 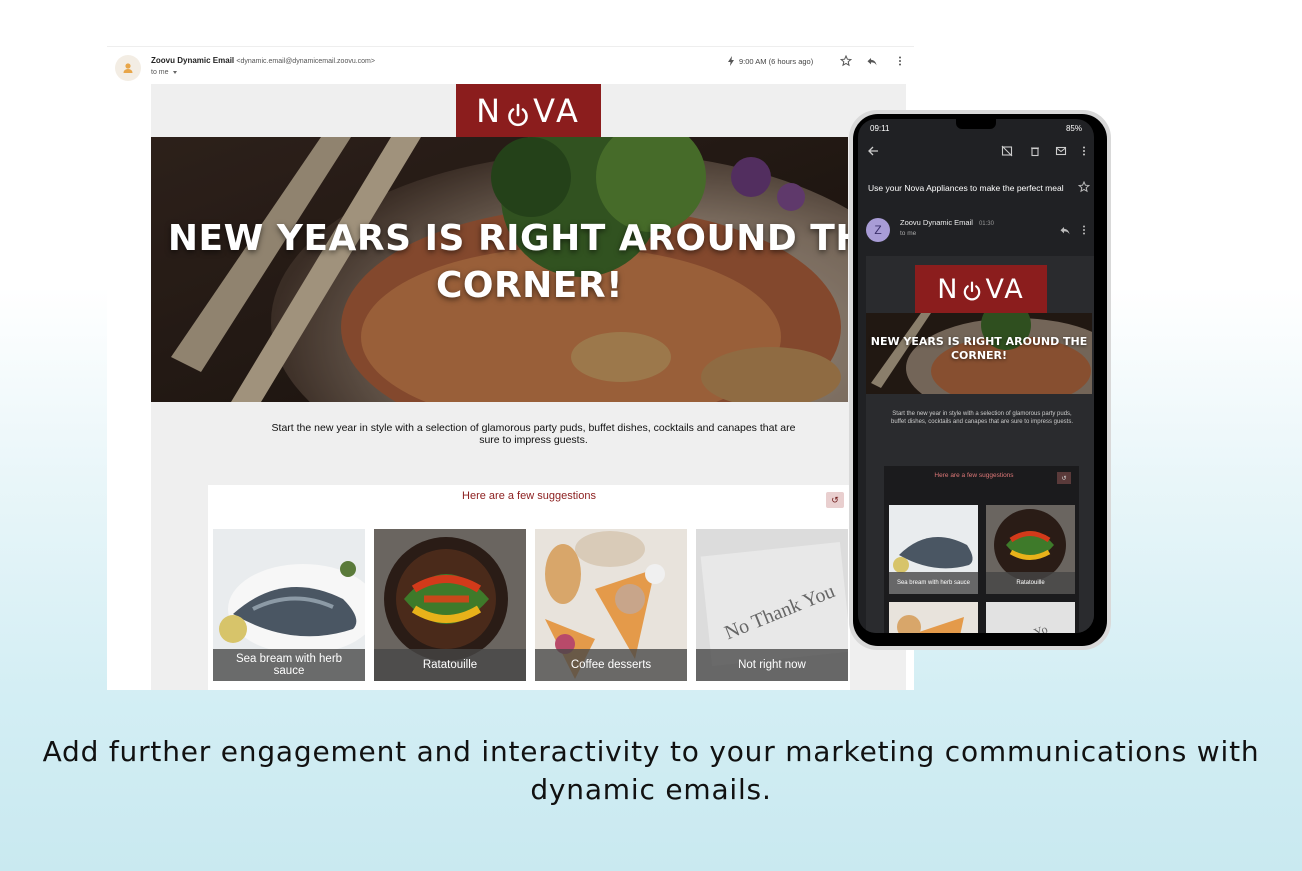 I want to click on phone-suggestion-cards: Sea bream with herb sauce Ratatouille Yo, so click(x=982, y=569).